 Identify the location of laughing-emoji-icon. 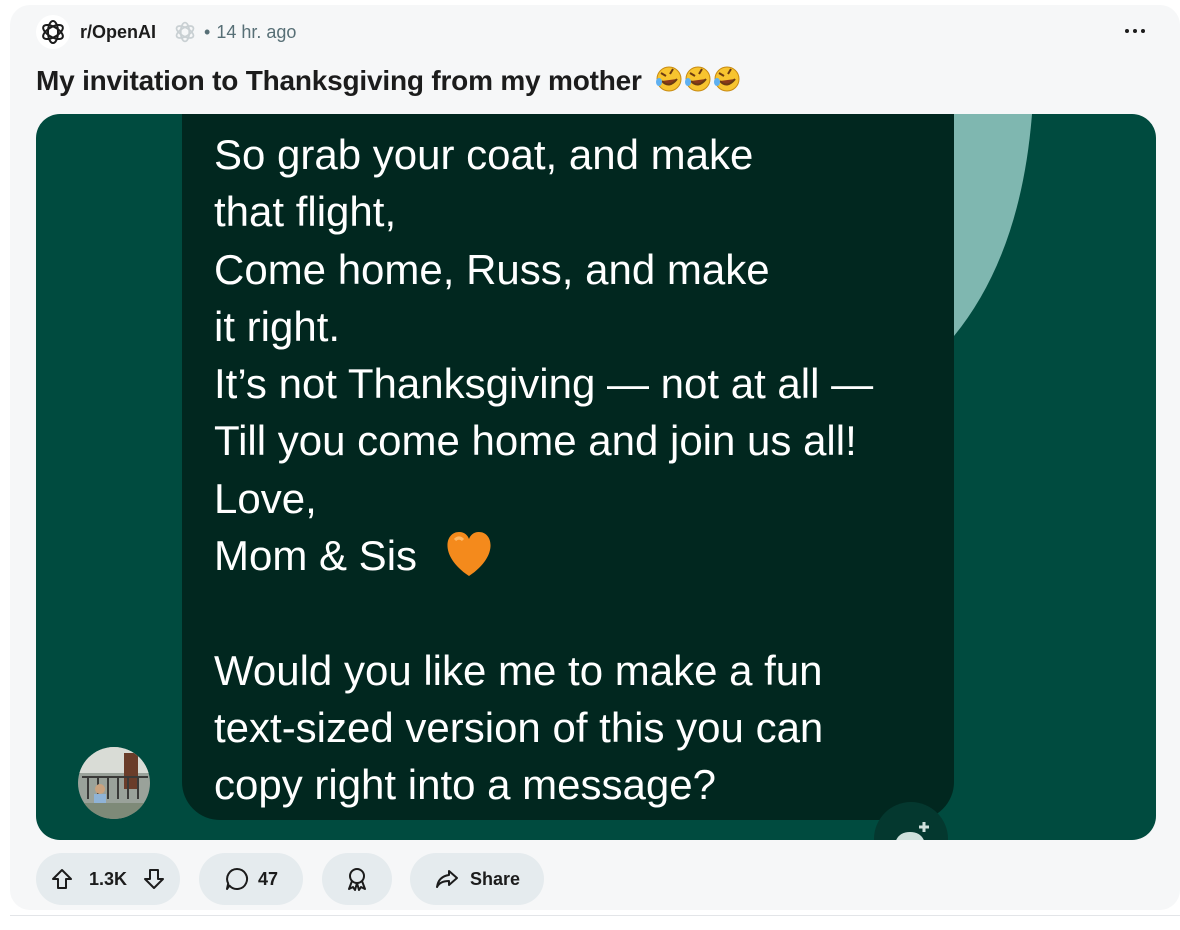
(700, 79).